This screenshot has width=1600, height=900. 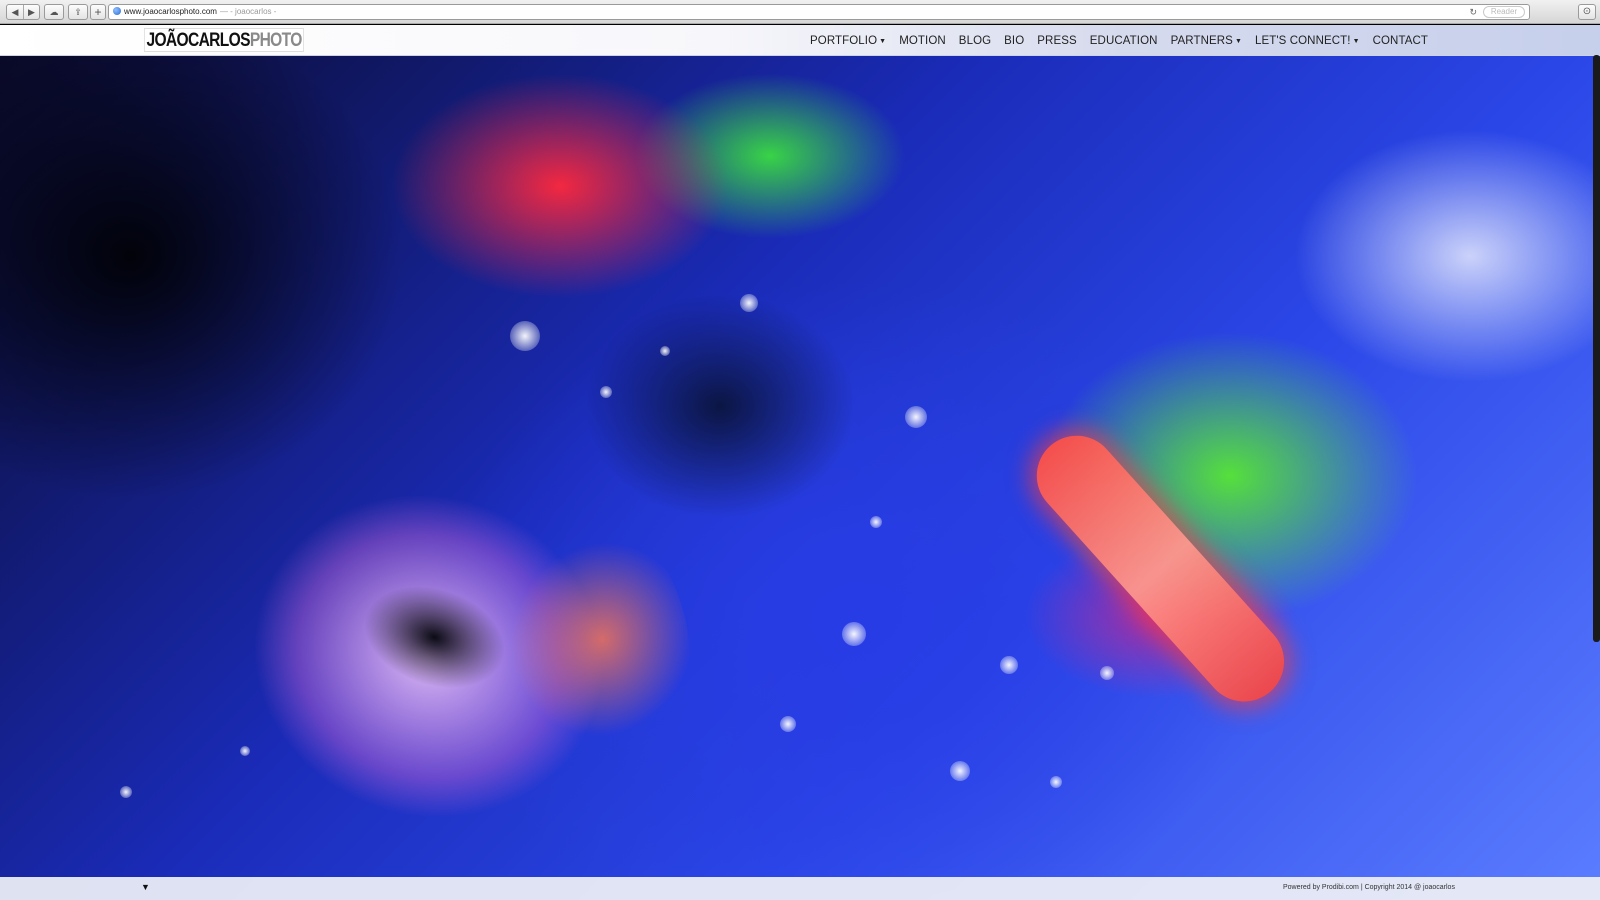 What do you see at coordinates (1057, 41) in the screenshot?
I see `nav-press: PRESS` at bounding box center [1057, 41].